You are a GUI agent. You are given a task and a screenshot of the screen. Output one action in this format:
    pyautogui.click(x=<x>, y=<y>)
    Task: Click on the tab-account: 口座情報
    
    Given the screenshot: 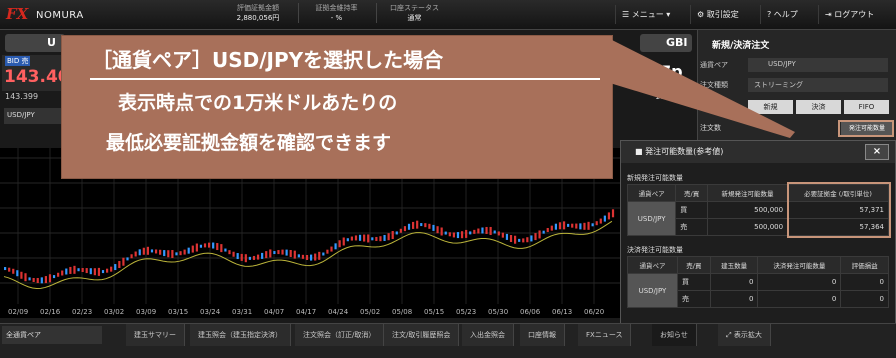 What is the action you would take?
    pyautogui.click(x=542, y=335)
    